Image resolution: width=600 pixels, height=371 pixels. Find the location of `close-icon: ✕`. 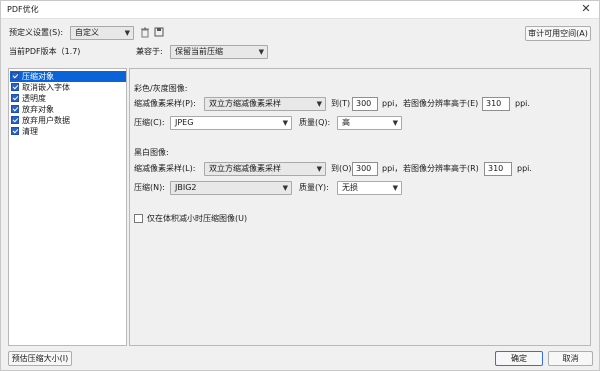

close-icon: ✕ is located at coordinates (586, 8).